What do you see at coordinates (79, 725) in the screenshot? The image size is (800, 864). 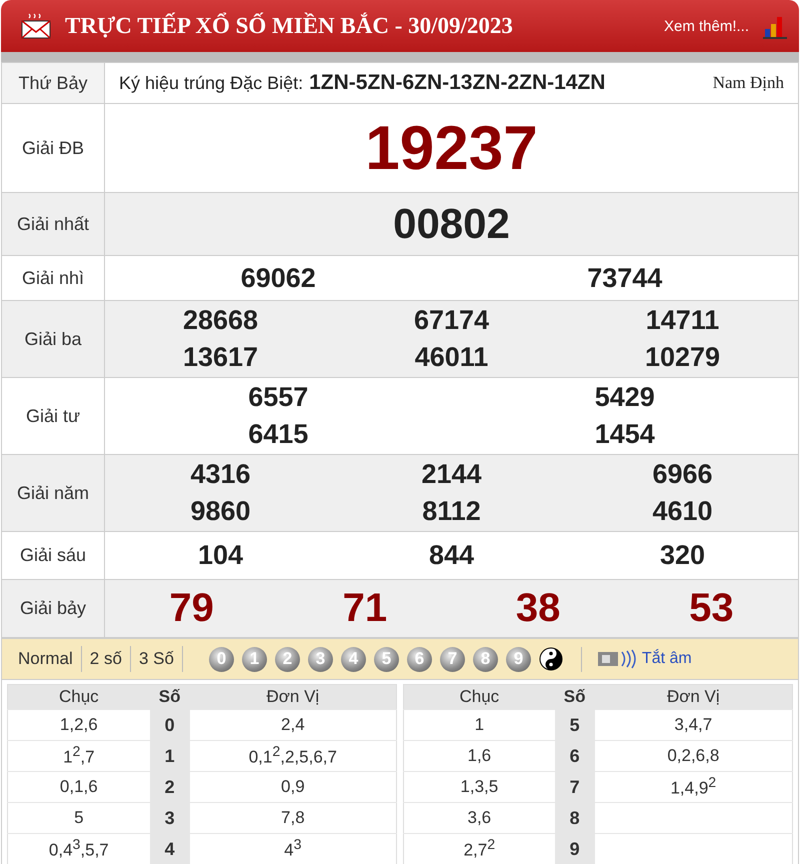 I see `table-cell: 1,2,6` at bounding box center [79, 725].